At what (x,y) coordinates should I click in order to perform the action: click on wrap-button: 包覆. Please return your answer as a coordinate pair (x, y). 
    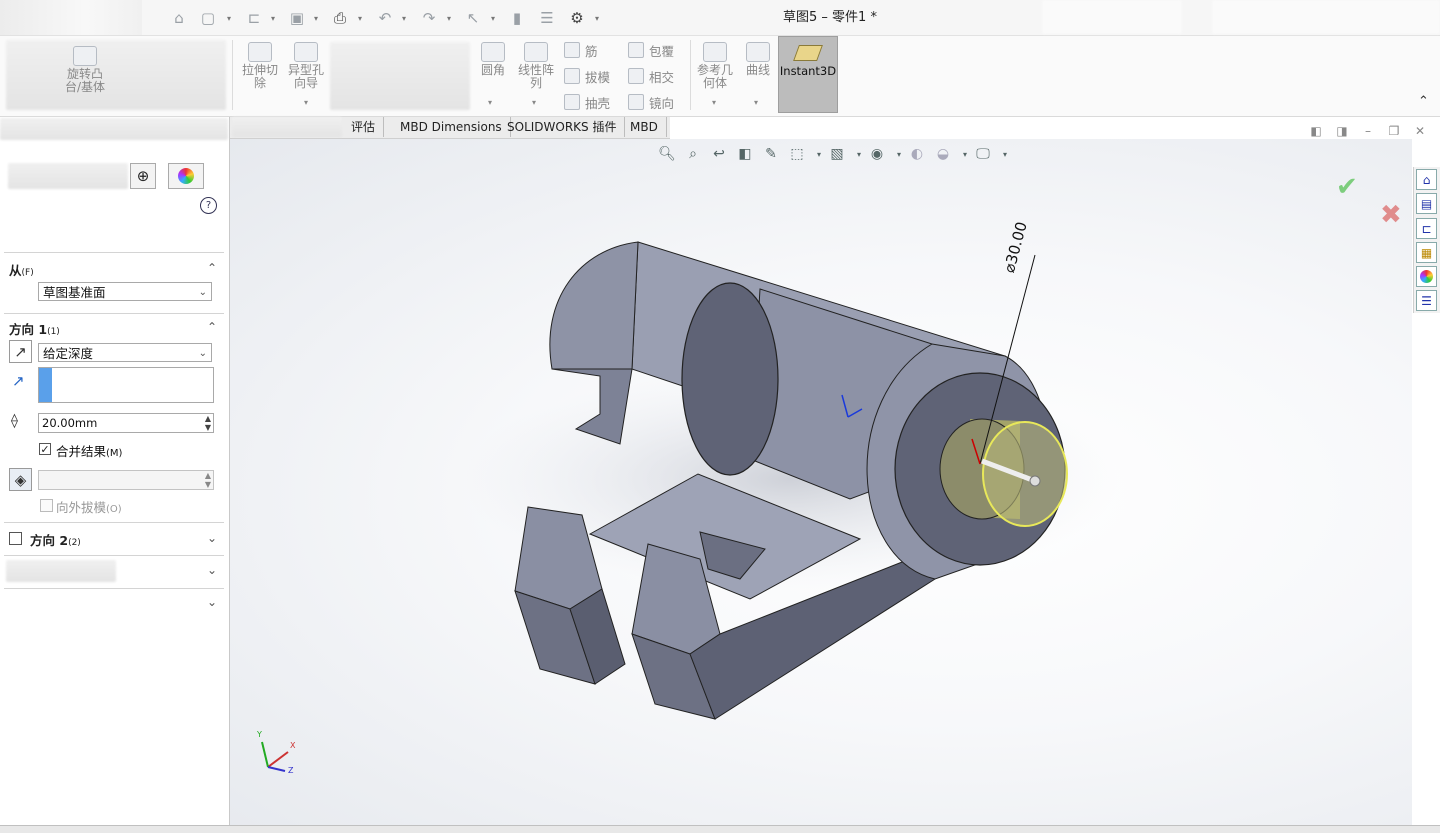
    Looking at the image, I should click on (651, 50).